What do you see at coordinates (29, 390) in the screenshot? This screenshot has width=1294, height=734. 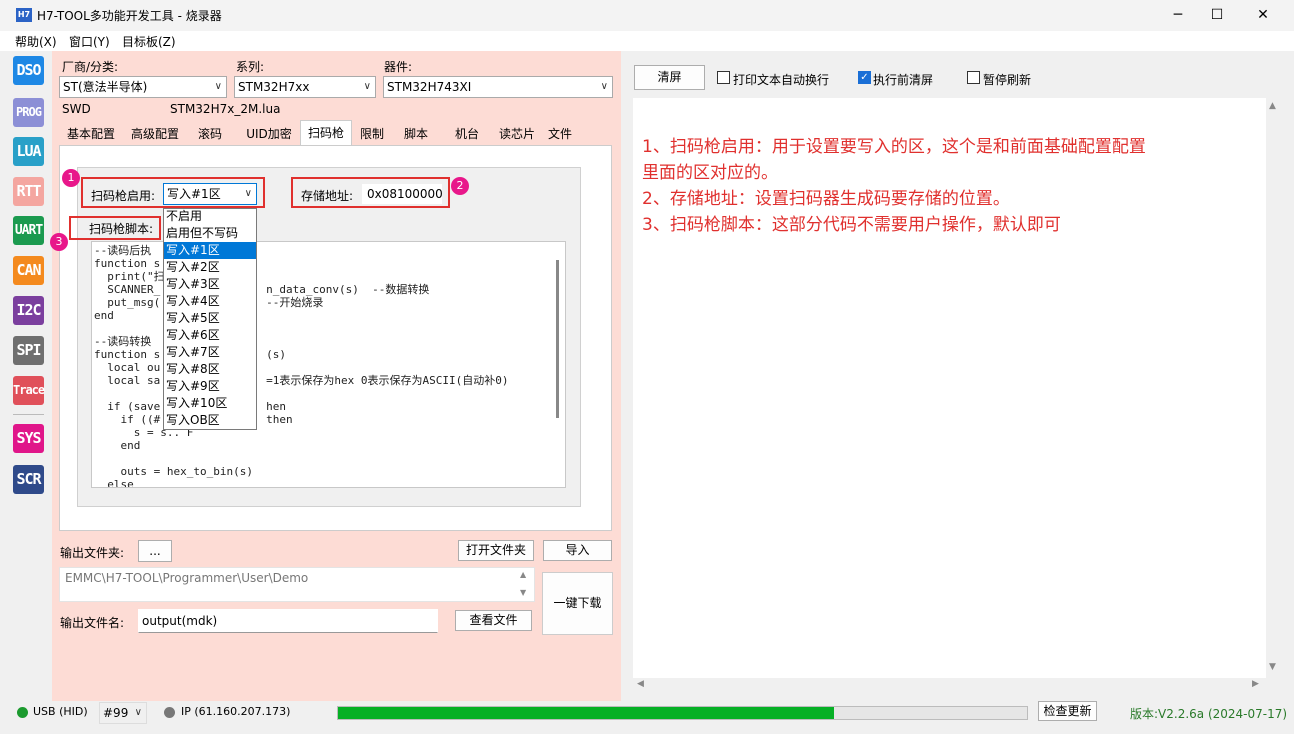 I see `sidebar-trace-button: Trace` at bounding box center [29, 390].